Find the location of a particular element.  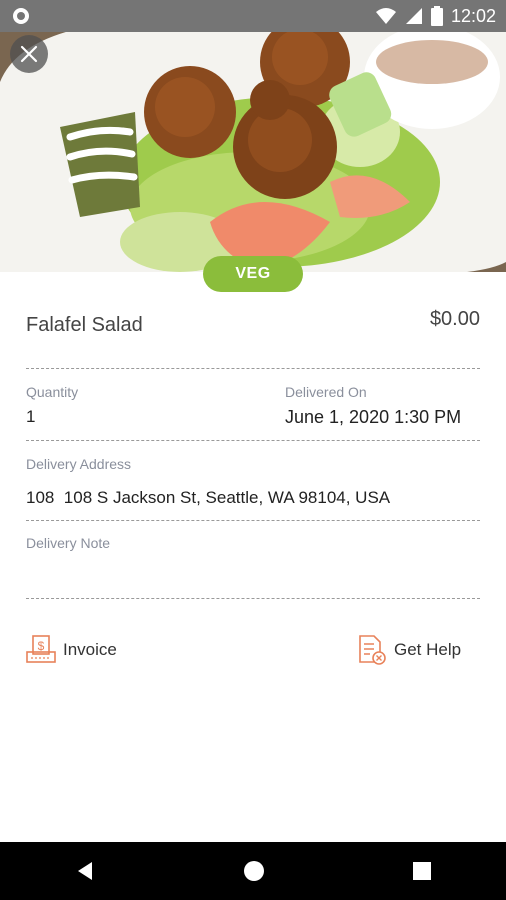

invoice-label: Invoice is located at coordinates (90, 649).